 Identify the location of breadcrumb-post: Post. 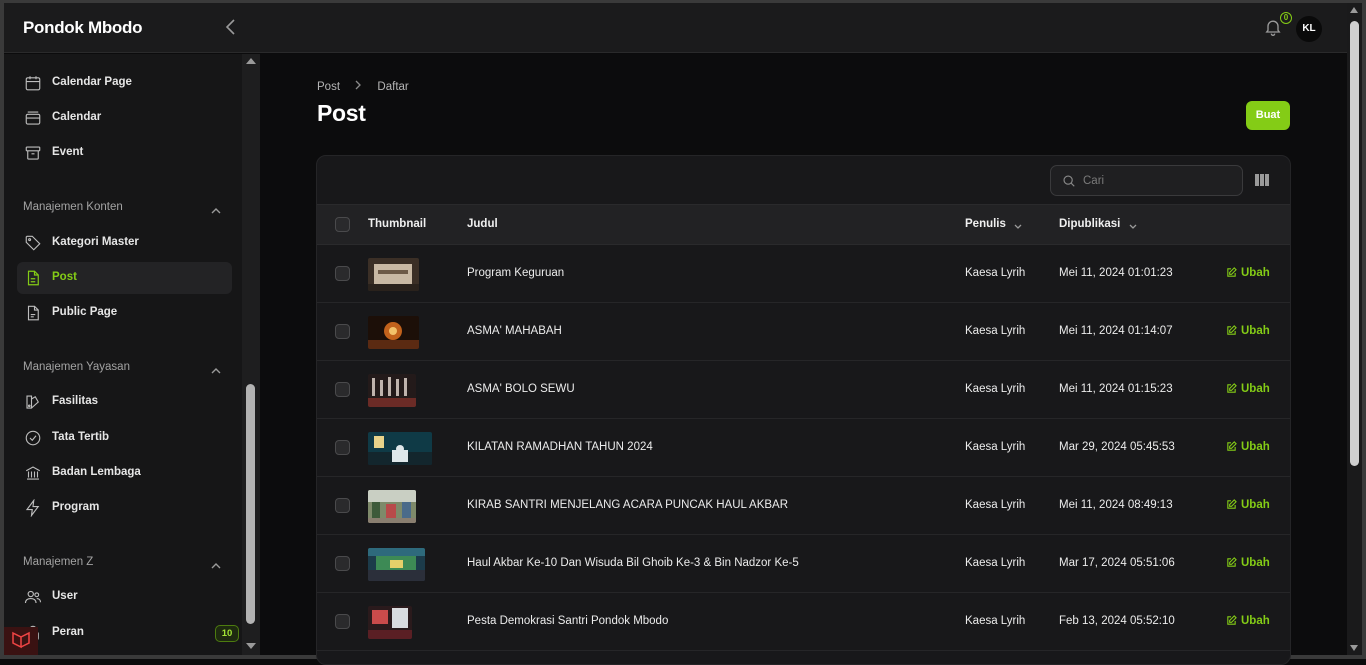
(328, 87).